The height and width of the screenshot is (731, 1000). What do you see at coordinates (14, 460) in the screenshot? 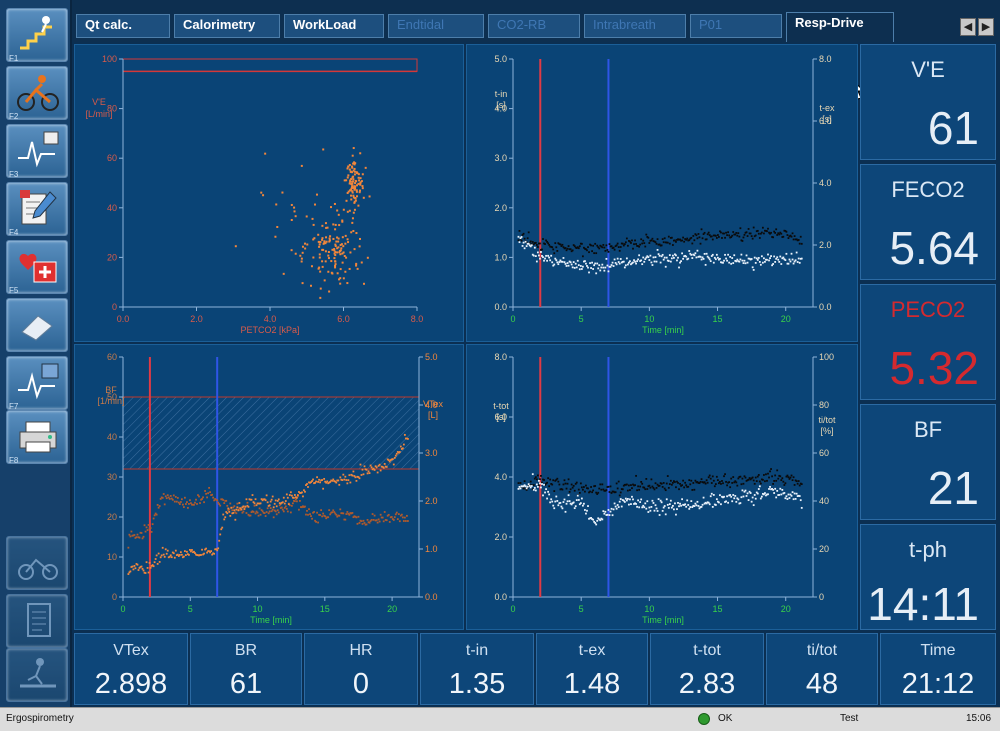
I see `function-key-label: F8` at bounding box center [14, 460].